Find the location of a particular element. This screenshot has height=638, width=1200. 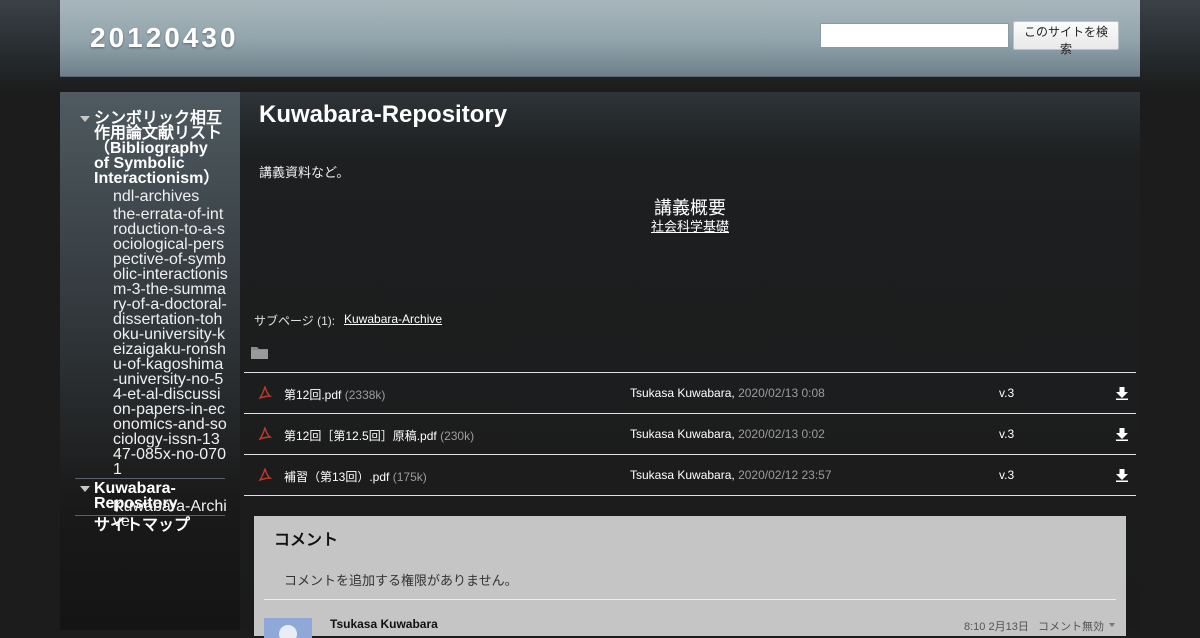

chevron-down-icon is located at coordinates (1112, 625).